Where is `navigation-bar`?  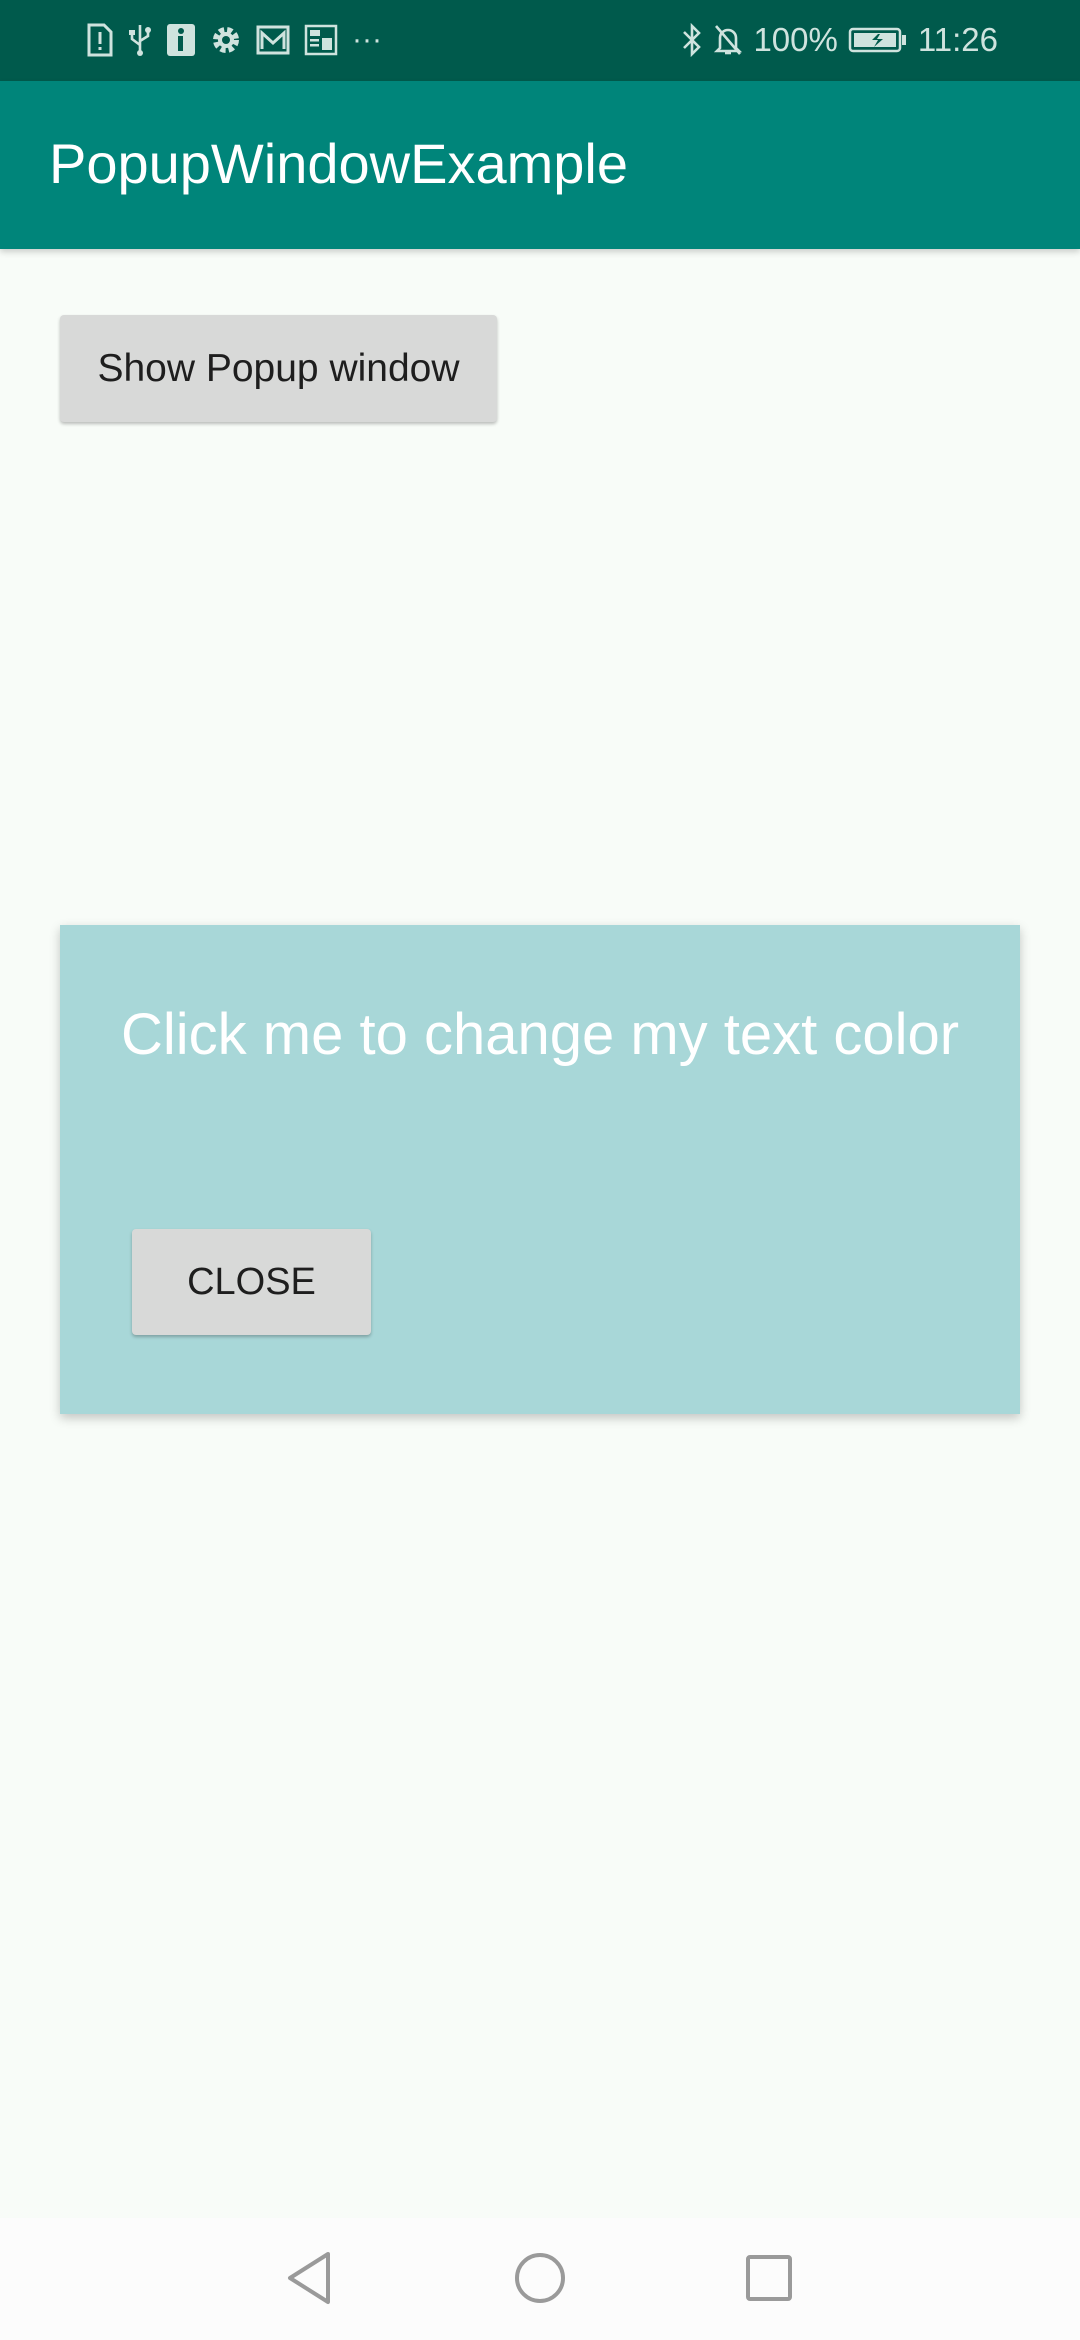 navigation-bar is located at coordinates (540, 2279).